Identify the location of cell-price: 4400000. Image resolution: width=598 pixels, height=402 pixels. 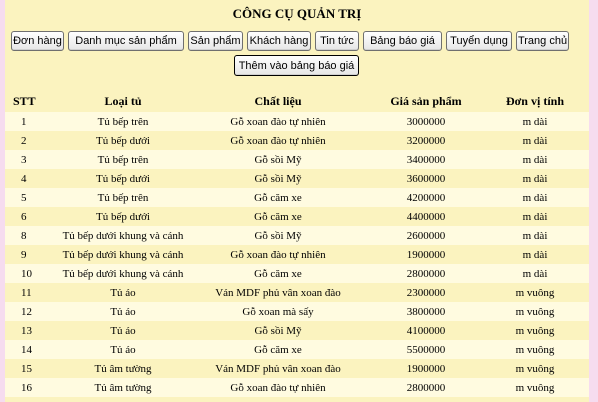
(426, 216).